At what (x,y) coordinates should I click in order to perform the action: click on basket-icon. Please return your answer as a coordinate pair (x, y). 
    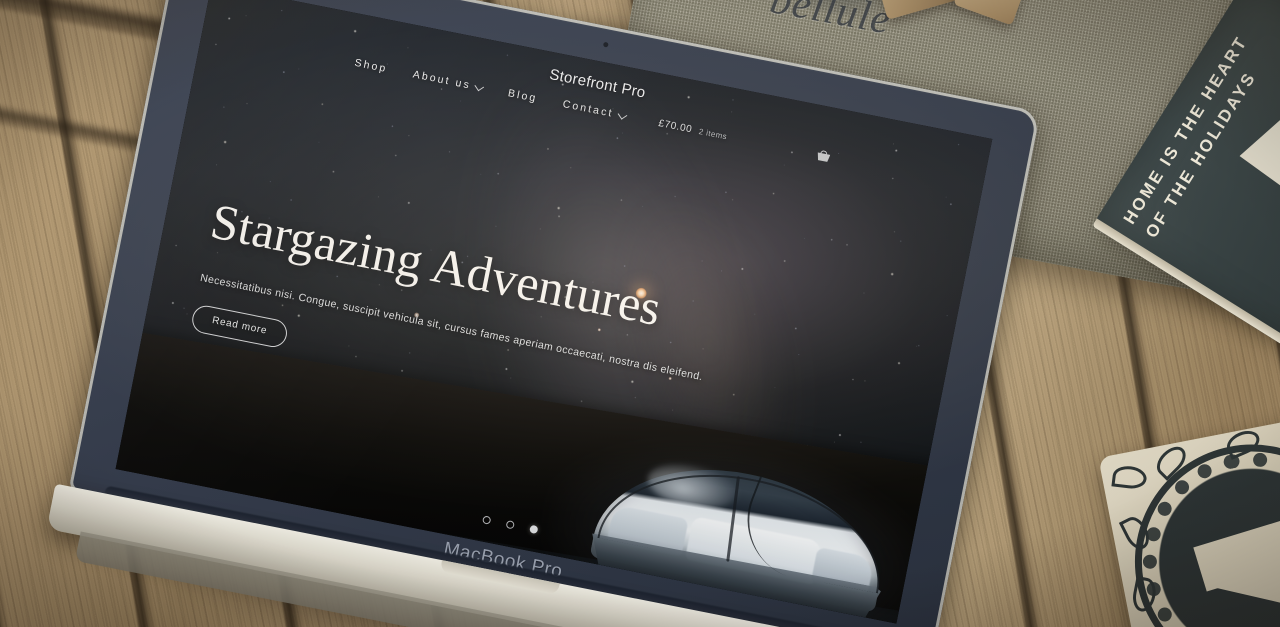
    Looking at the image, I should click on (823, 155).